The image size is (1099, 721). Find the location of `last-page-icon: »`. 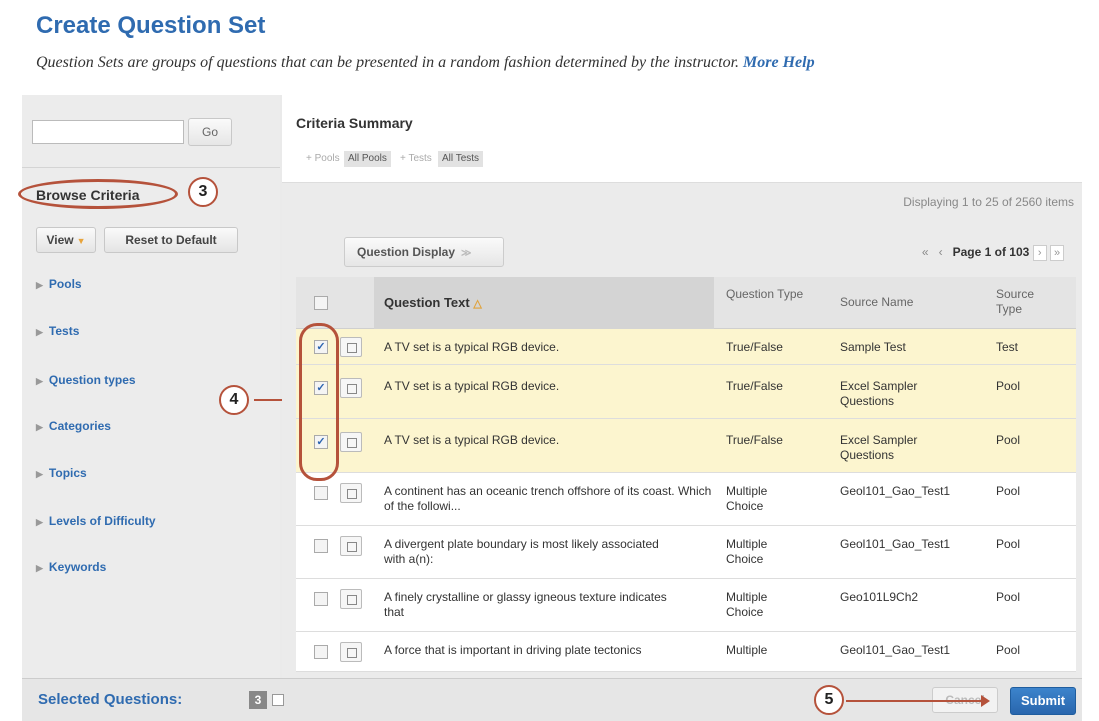

last-page-icon: » is located at coordinates (1057, 253).